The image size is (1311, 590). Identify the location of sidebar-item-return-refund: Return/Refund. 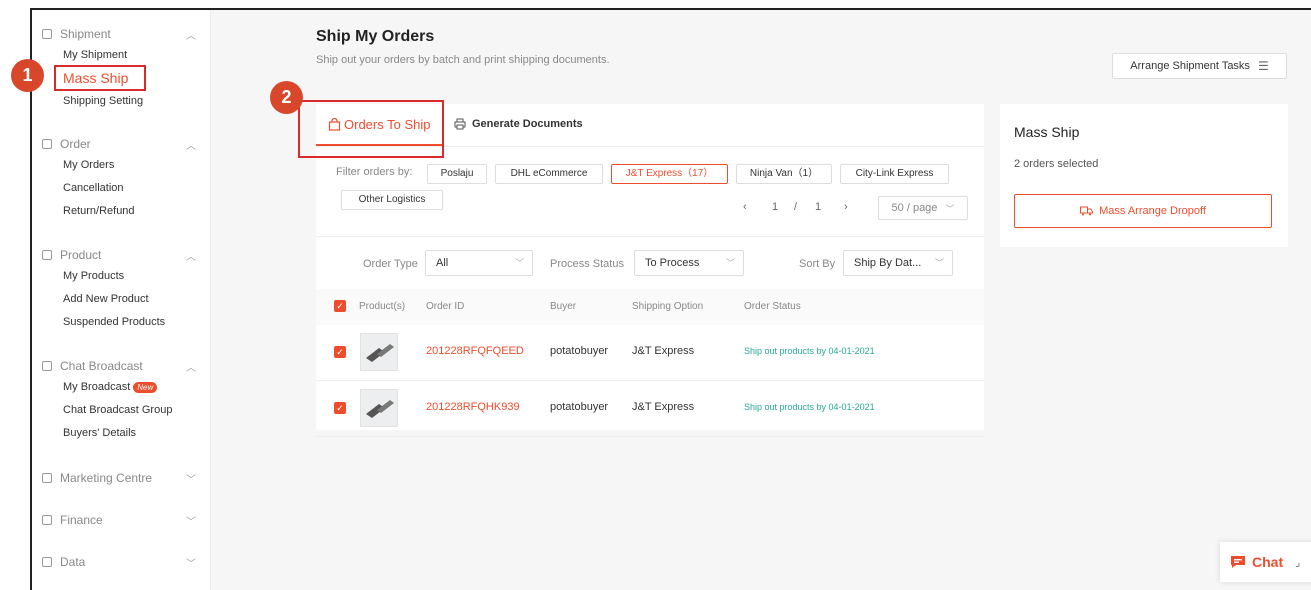
(121, 211).